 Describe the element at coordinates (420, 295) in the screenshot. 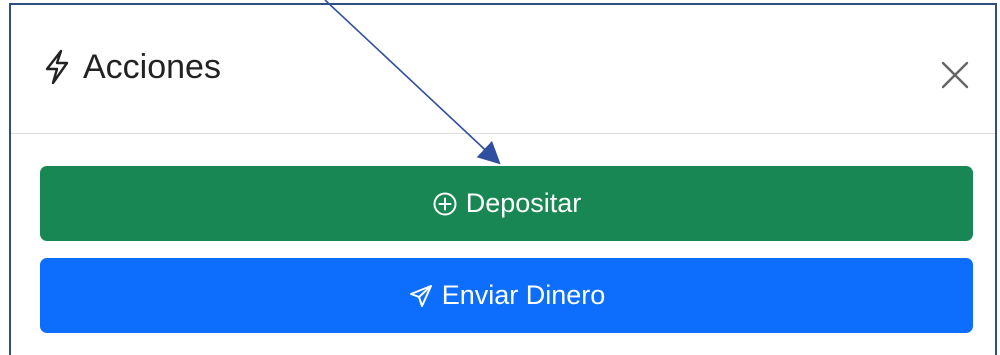

I see `paper-plane-icon` at that location.